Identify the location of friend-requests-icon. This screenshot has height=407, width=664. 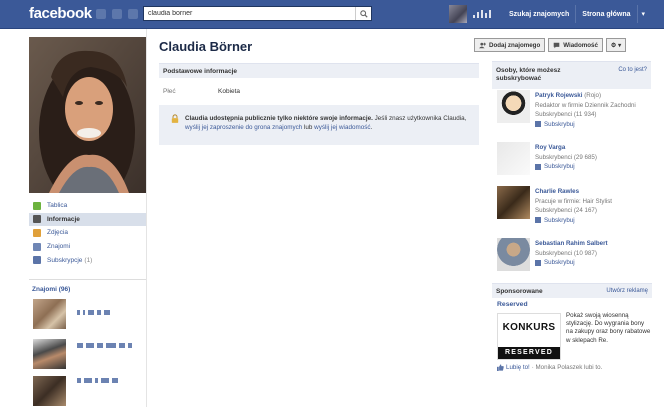
(101, 14).